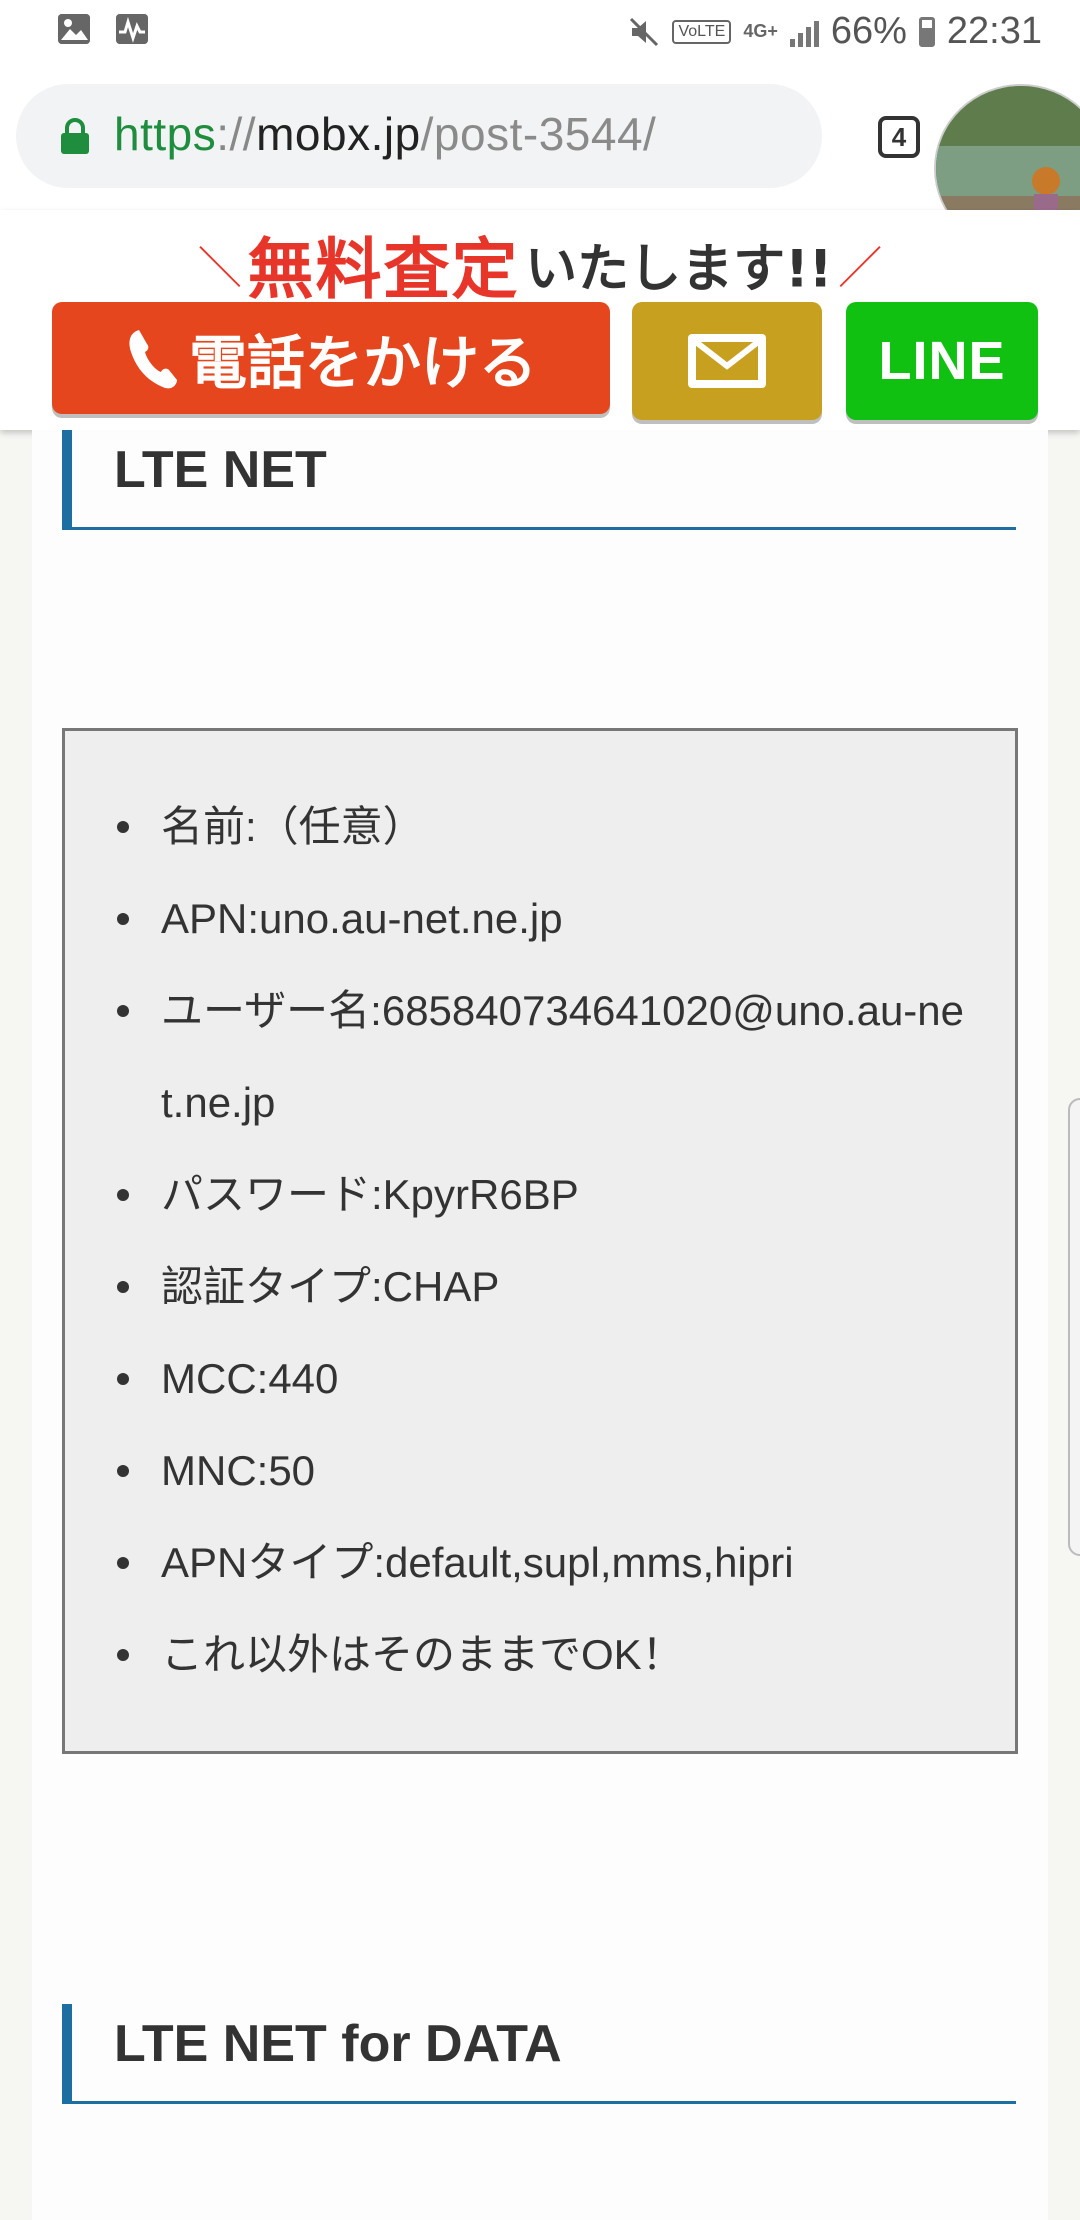 The height and width of the screenshot is (2220, 1080). What do you see at coordinates (540, 827) in the screenshot?
I see `list-item: 名前:（任意）` at bounding box center [540, 827].